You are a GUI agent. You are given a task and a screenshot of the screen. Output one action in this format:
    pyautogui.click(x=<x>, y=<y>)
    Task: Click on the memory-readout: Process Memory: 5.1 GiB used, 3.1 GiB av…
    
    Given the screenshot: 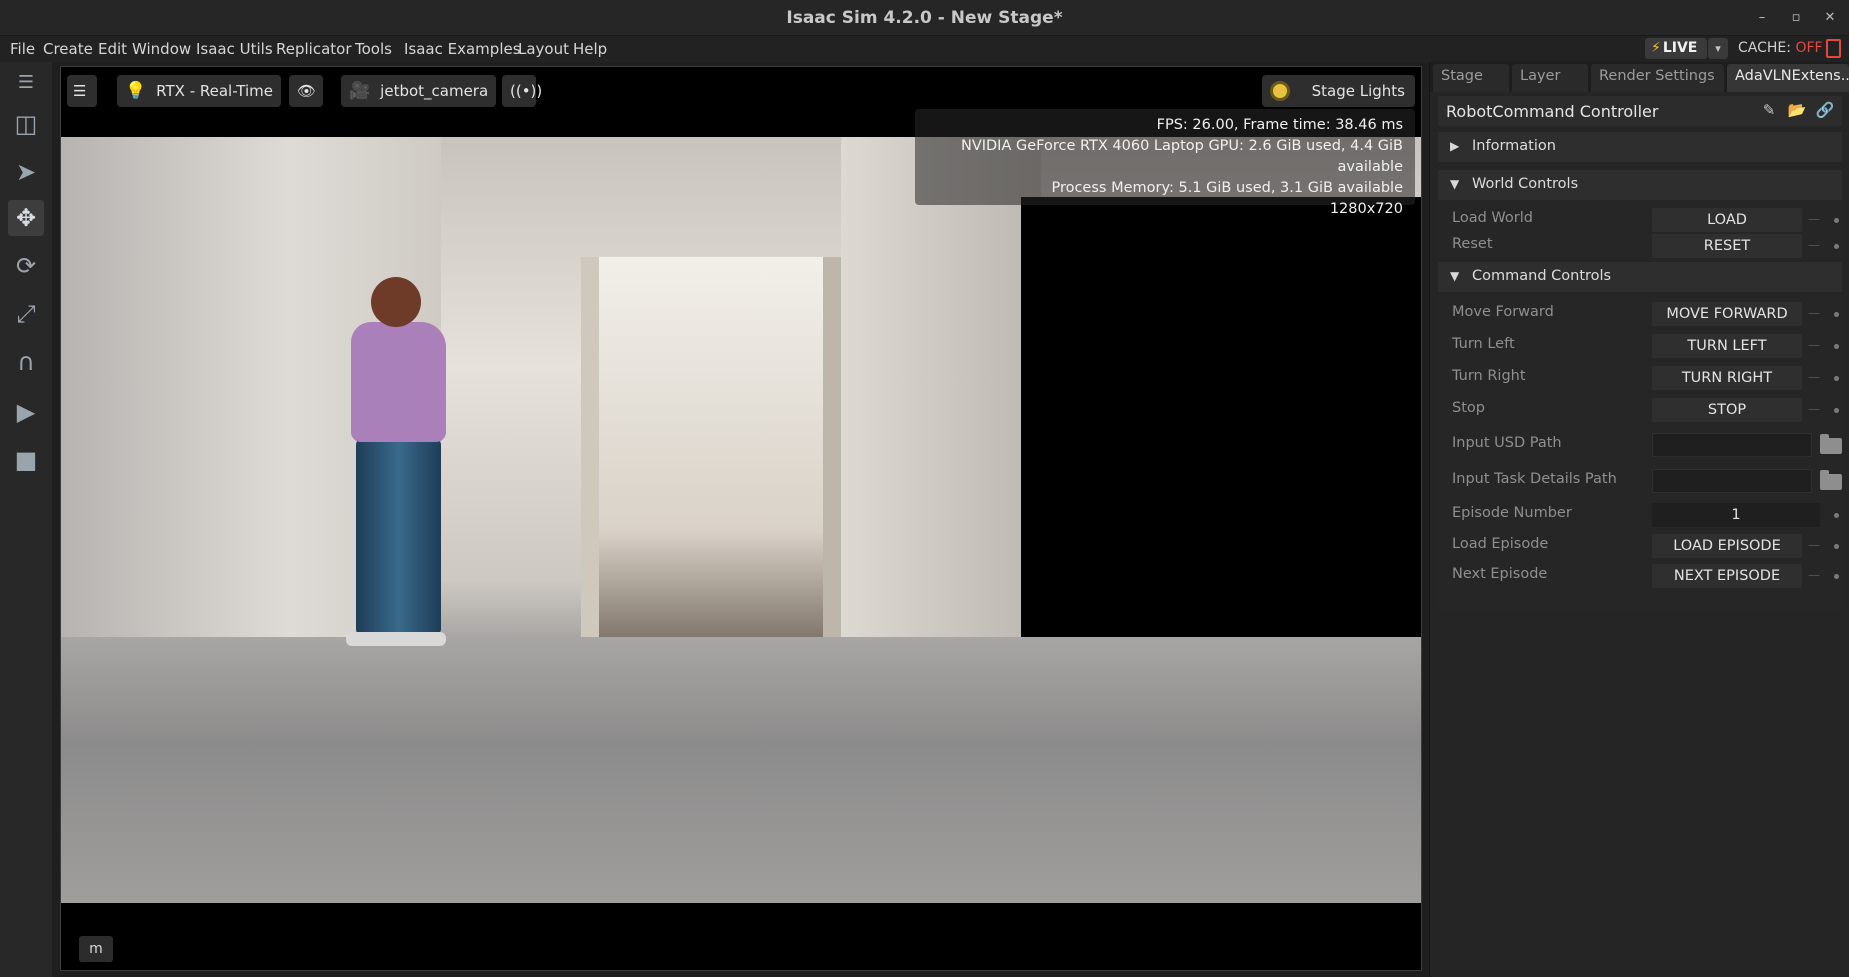 What is the action you would take?
    pyautogui.click(x=1227, y=188)
    